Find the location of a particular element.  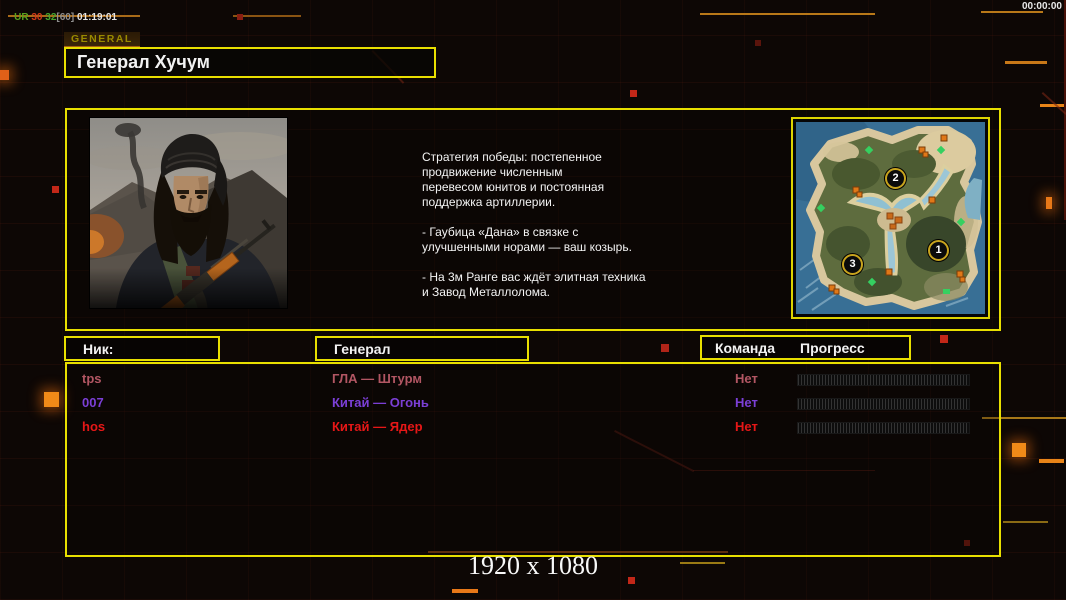

general-portrait is located at coordinates (181, 225).